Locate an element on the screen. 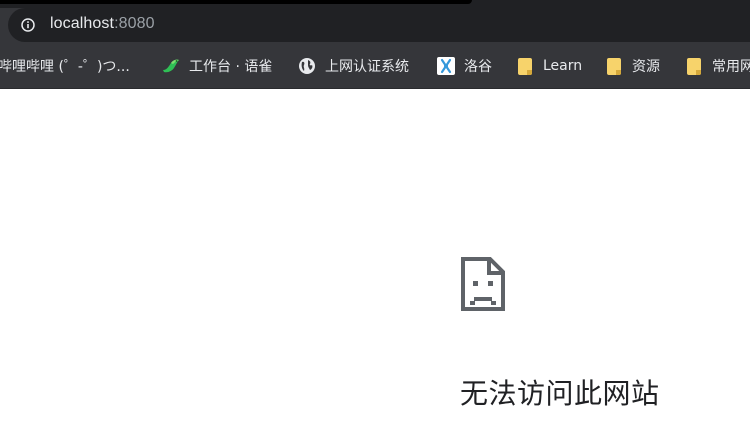 The height and width of the screenshot is (430, 750). luogu-icon is located at coordinates (446, 66).